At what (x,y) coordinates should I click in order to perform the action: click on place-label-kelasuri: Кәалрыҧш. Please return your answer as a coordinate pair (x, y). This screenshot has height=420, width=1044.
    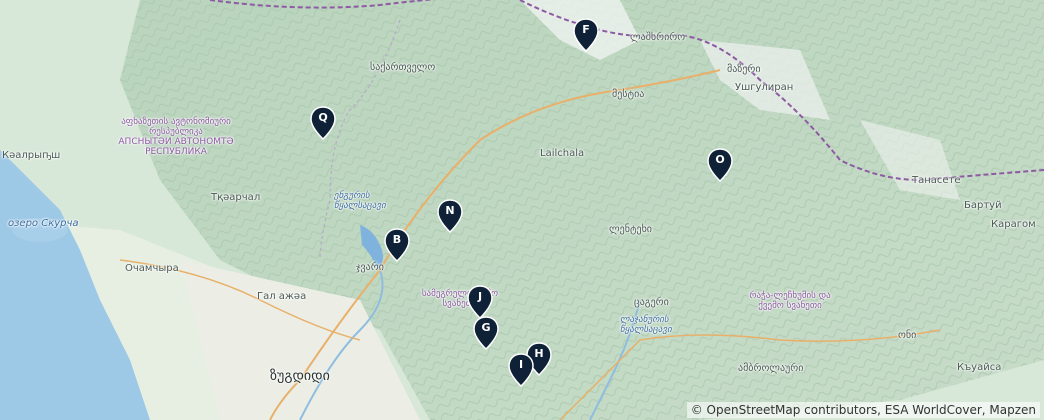
    Looking at the image, I should click on (31, 155).